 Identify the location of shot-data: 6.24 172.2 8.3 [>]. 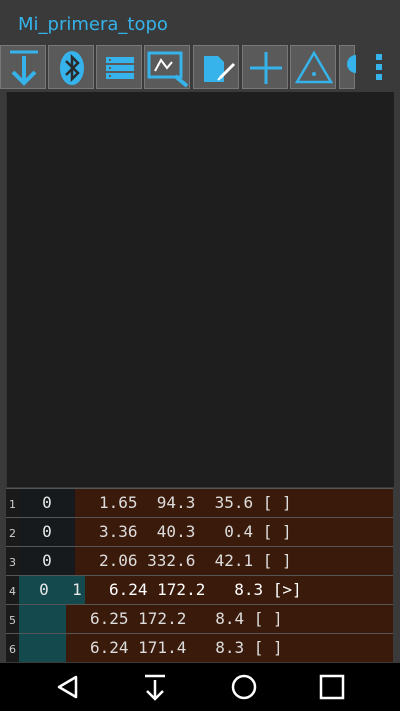
(239, 590).